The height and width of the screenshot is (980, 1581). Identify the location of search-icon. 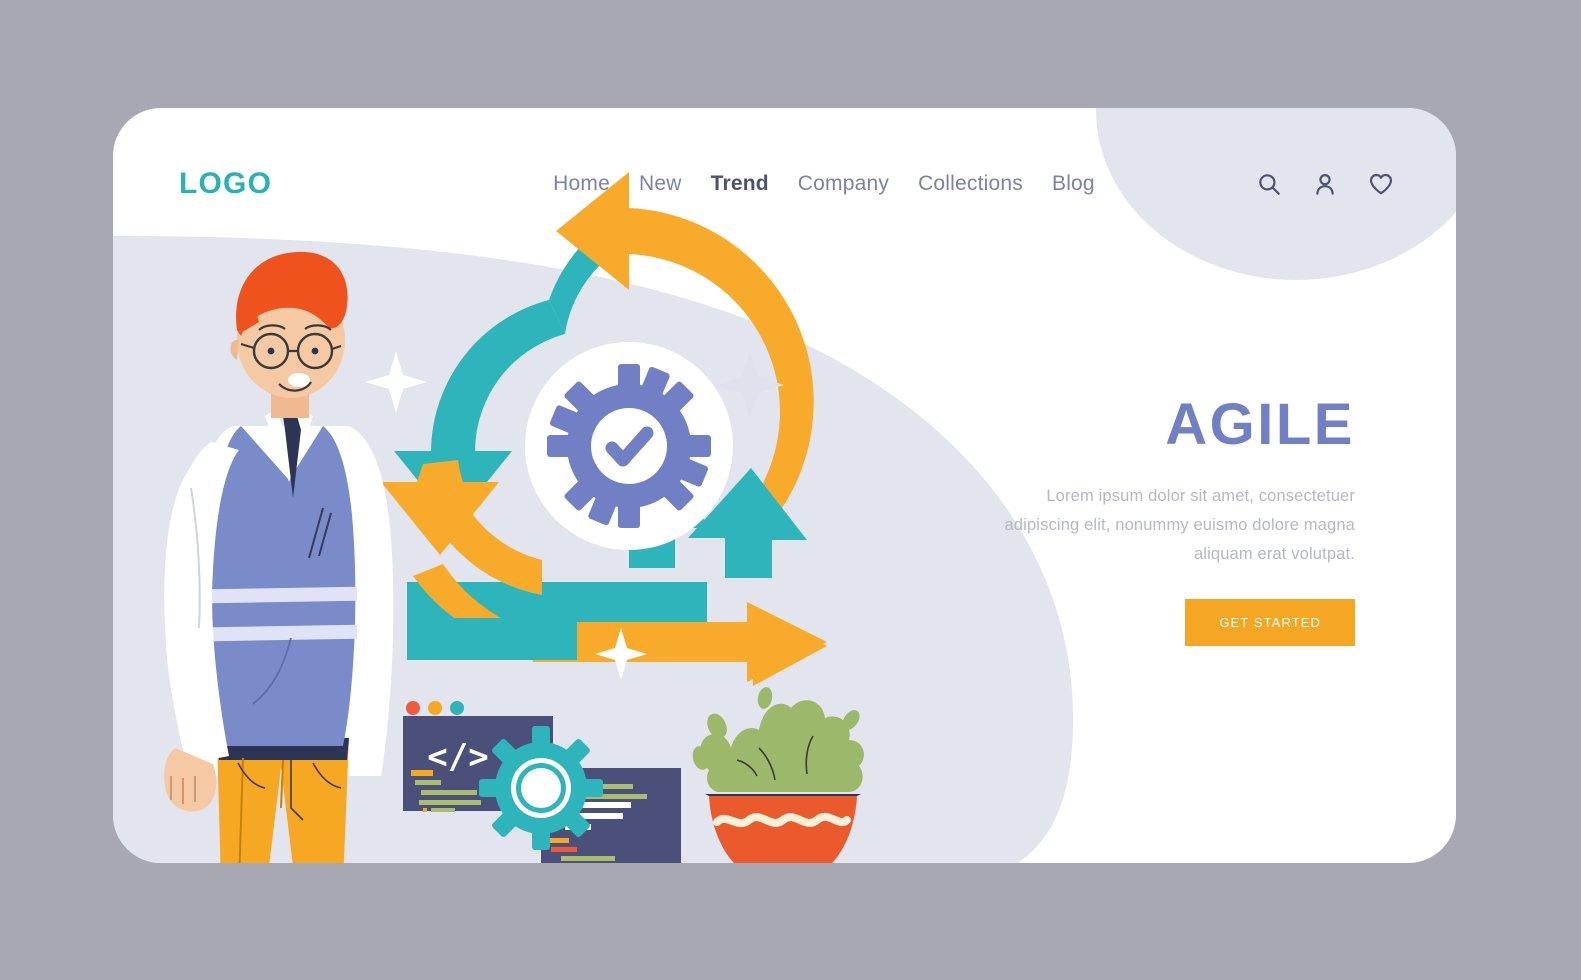
(1269, 184).